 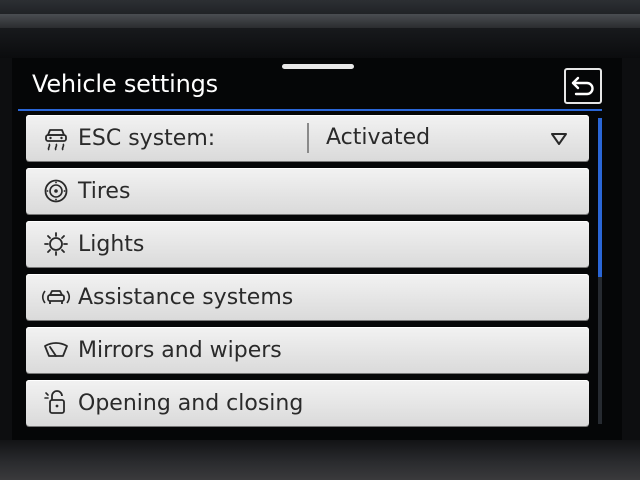 I want to click on title-underline, so click(x=310, y=110).